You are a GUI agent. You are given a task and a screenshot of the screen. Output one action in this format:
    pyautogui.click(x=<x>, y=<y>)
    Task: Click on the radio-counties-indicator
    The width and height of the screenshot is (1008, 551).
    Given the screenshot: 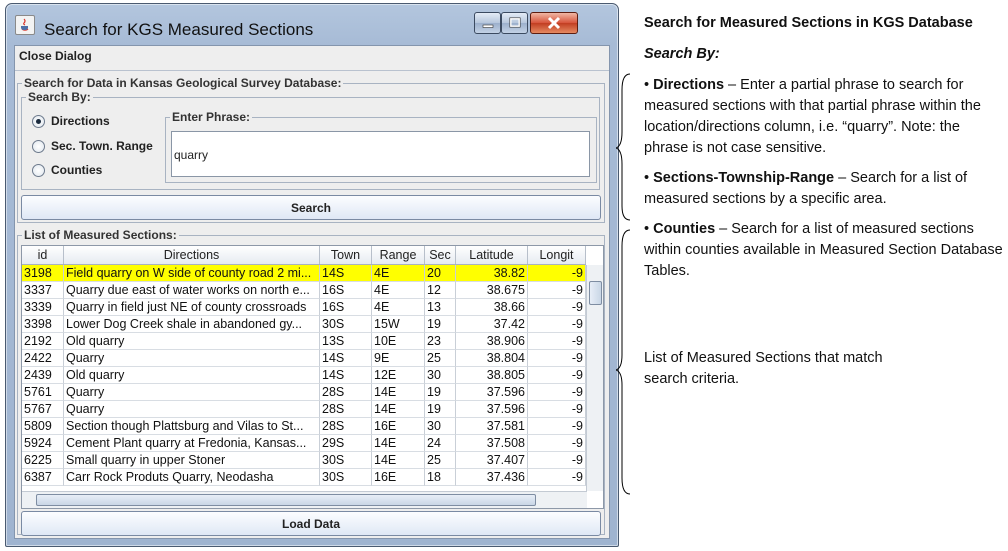 What is the action you would take?
    pyautogui.click(x=38, y=170)
    